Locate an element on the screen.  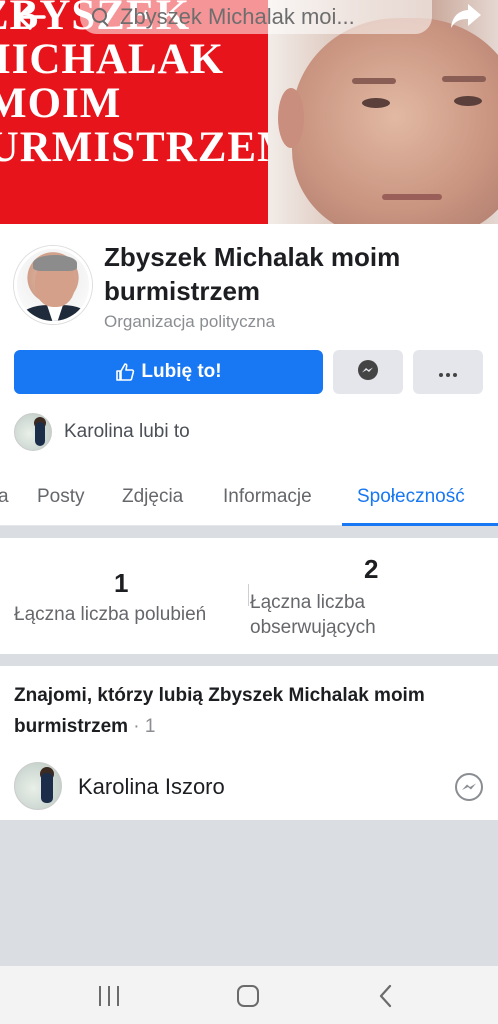
recents-icon is located at coordinates (109, 996).